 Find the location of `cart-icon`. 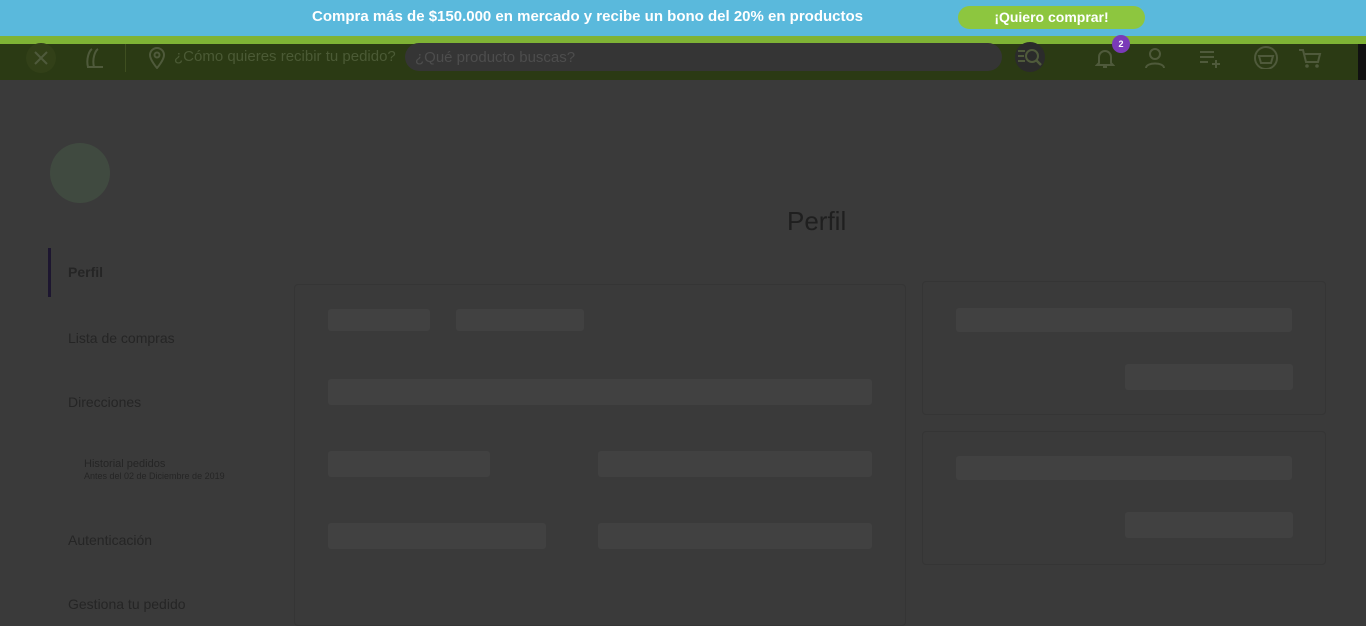

cart-icon is located at coordinates (1310, 58).